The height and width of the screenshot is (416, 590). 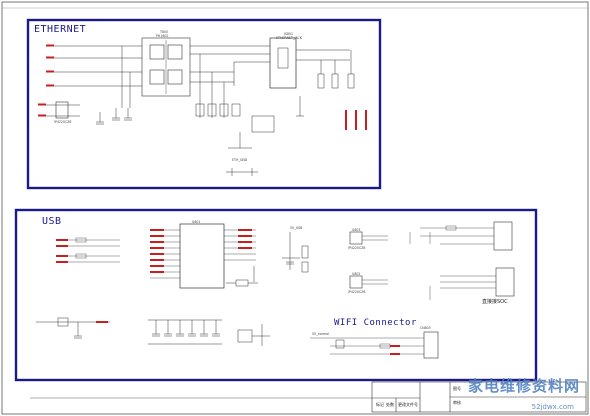 I want to click on title-block-label-3: 更改文件号, so click(x=408, y=404).